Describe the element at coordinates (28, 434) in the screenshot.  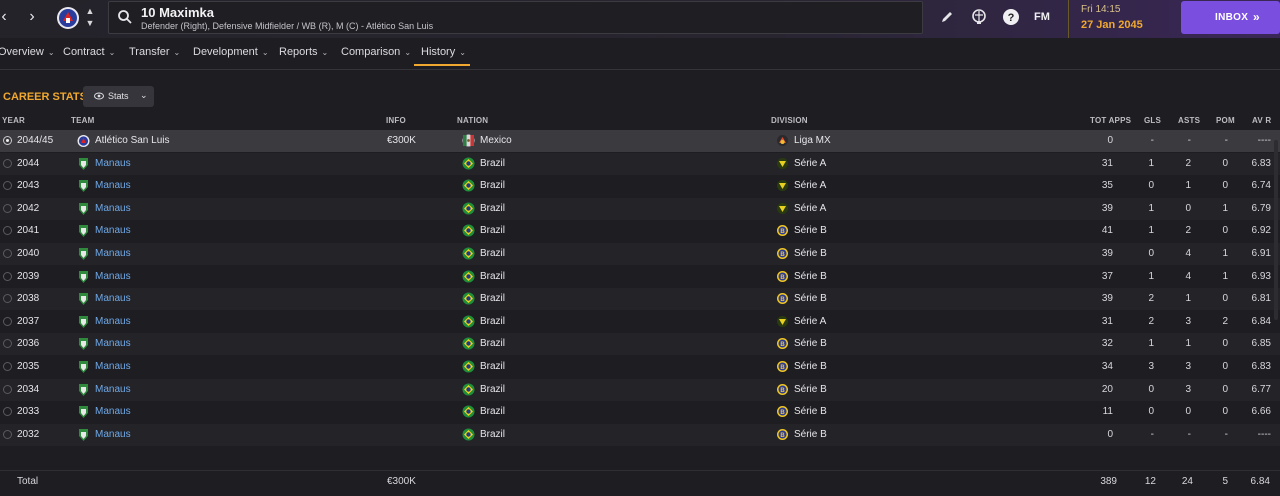
I see `year-cell: 2032` at that location.